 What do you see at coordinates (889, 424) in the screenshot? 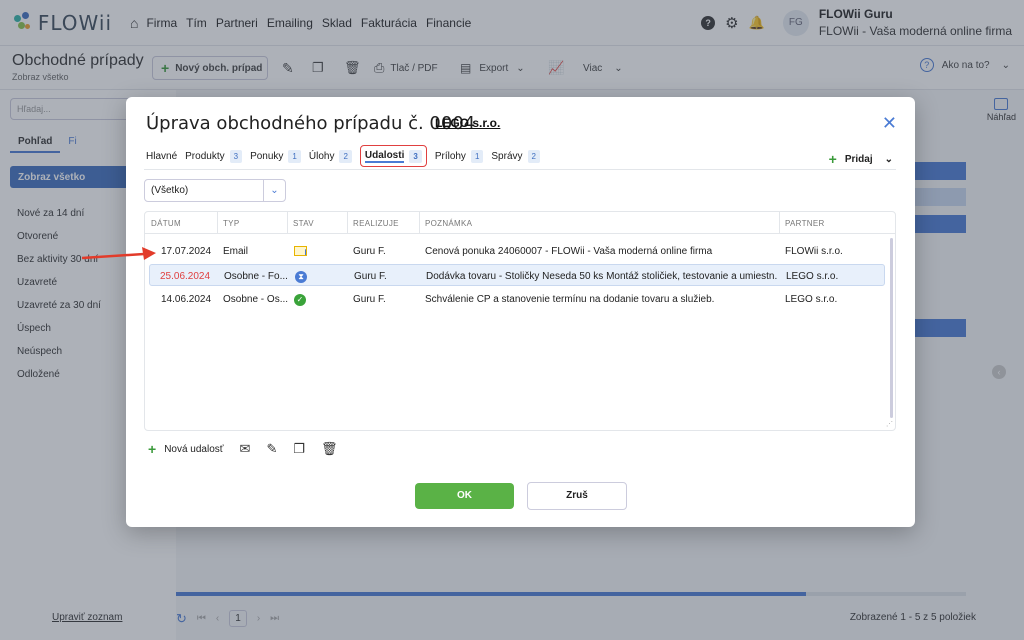
I see `resize-handle-icon: ⋰` at bounding box center [889, 424].